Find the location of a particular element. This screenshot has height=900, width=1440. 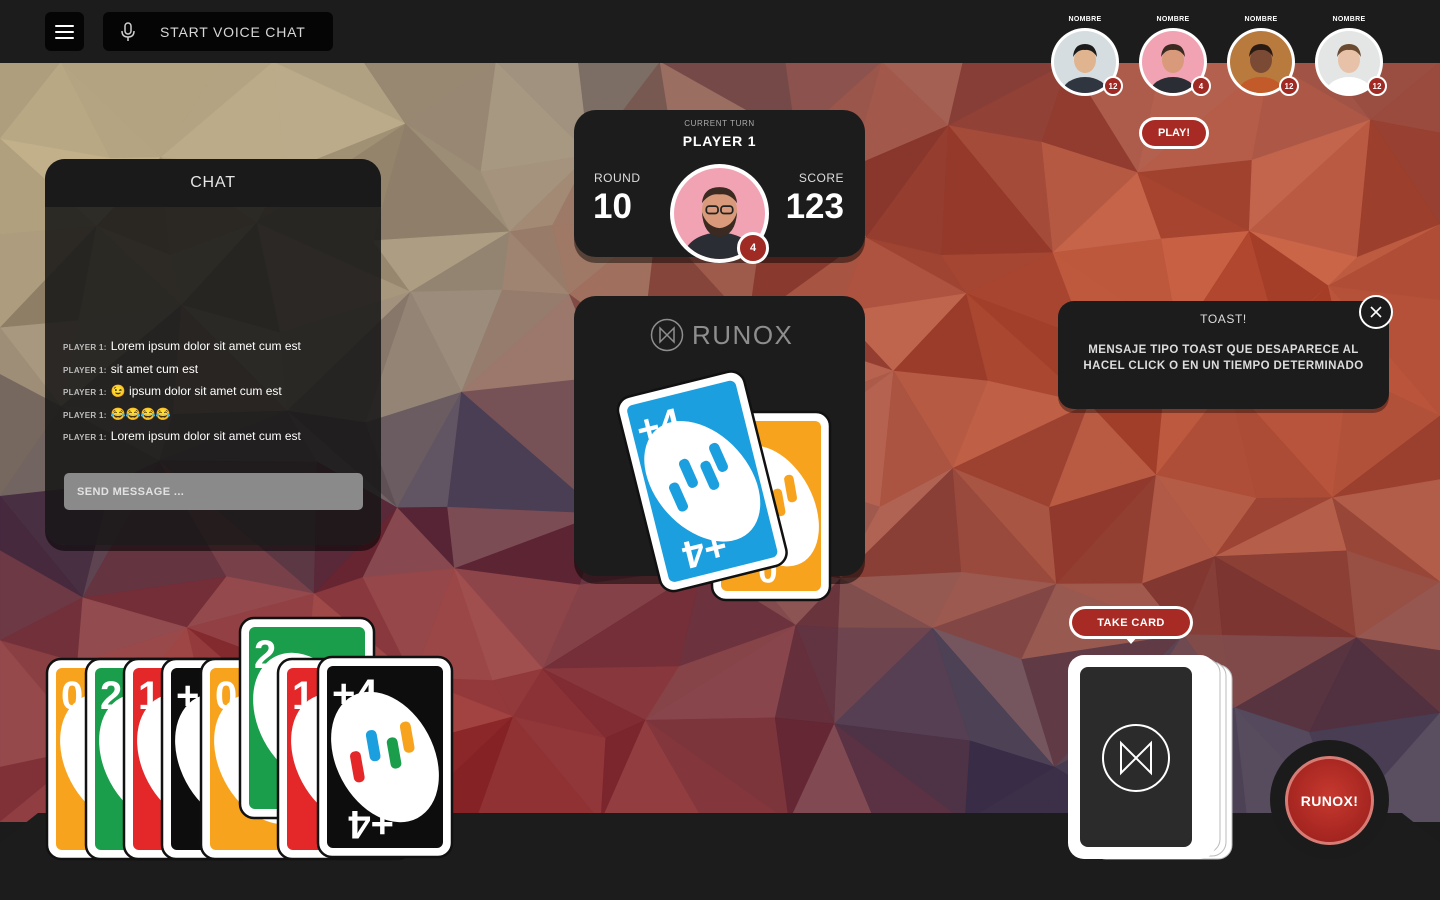

take-card-button: TAKE CARD is located at coordinates (1131, 625).